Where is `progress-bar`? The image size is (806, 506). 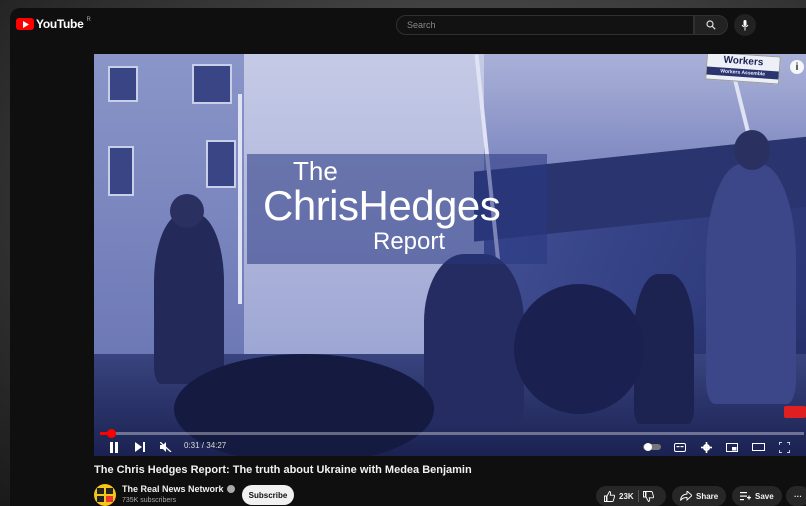 progress-bar is located at coordinates (452, 433).